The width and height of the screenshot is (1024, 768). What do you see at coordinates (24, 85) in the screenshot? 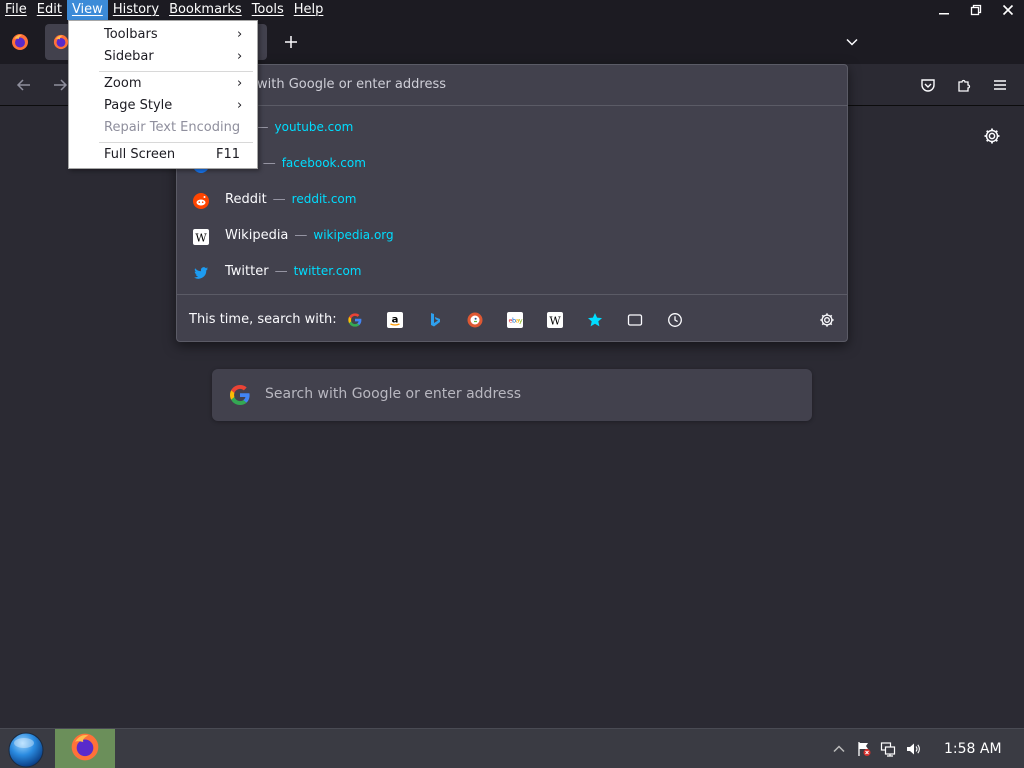
I see `back-arrow-icon` at bounding box center [24, 85].